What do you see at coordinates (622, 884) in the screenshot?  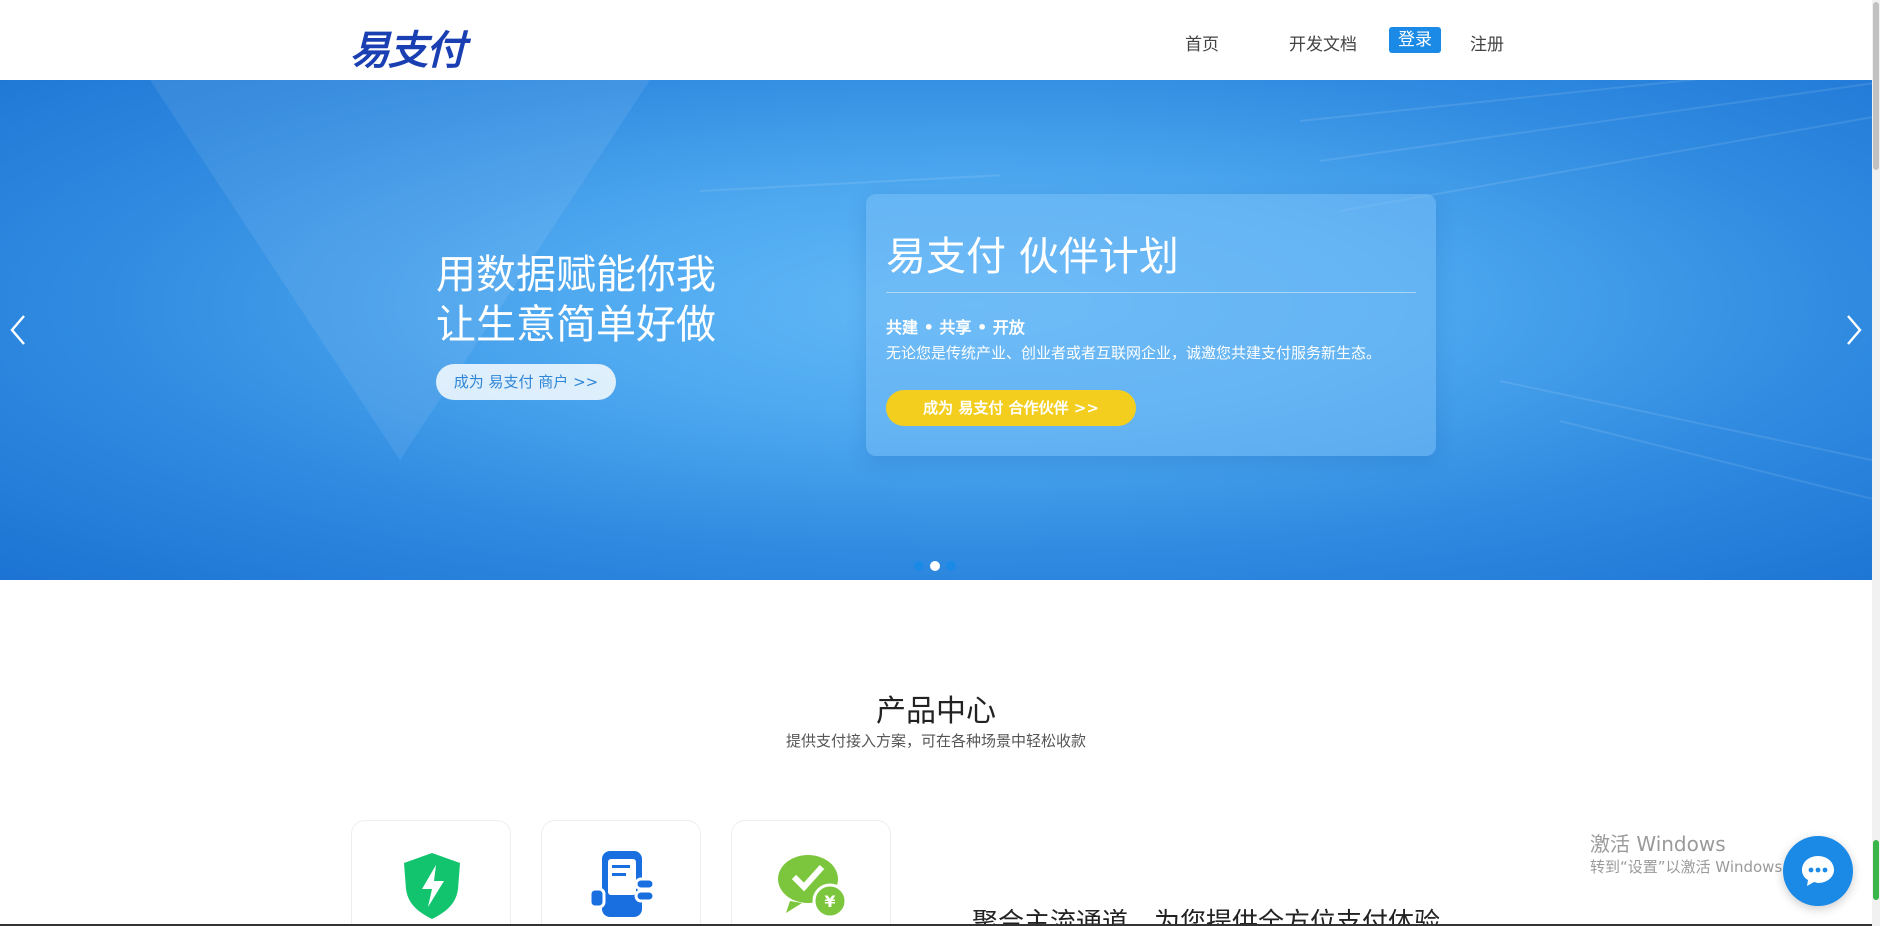 I see `mobile-payment-icon` at bounding box center [622, 884].